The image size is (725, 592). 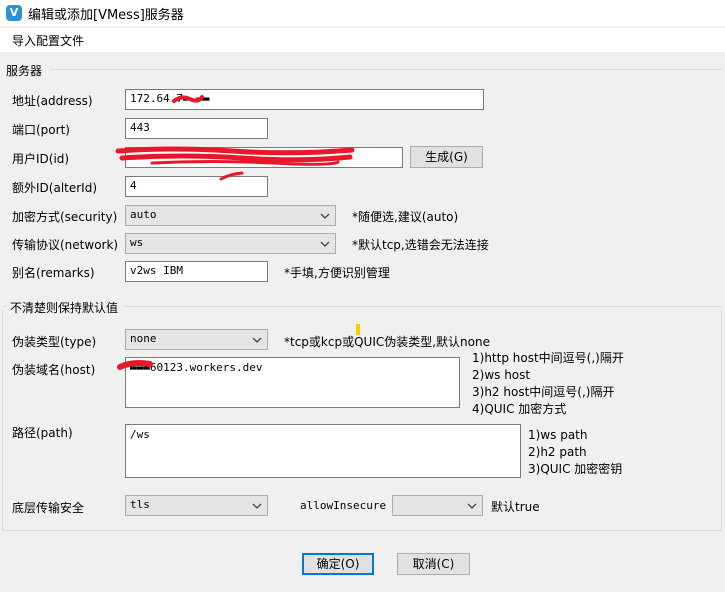 I want to click on remarks-input: v2ws IBM, so click(x=196, y=271).